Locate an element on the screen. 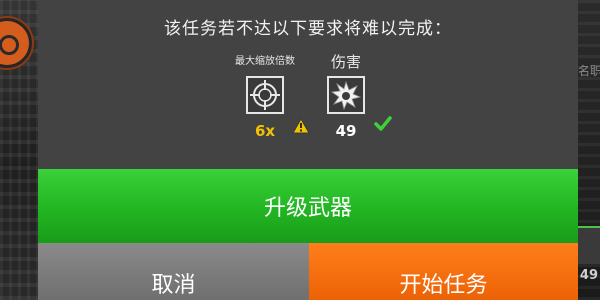 This screenshot has width=600, height=300. cancel-label: 取消 is located at coordinates (173, 285).